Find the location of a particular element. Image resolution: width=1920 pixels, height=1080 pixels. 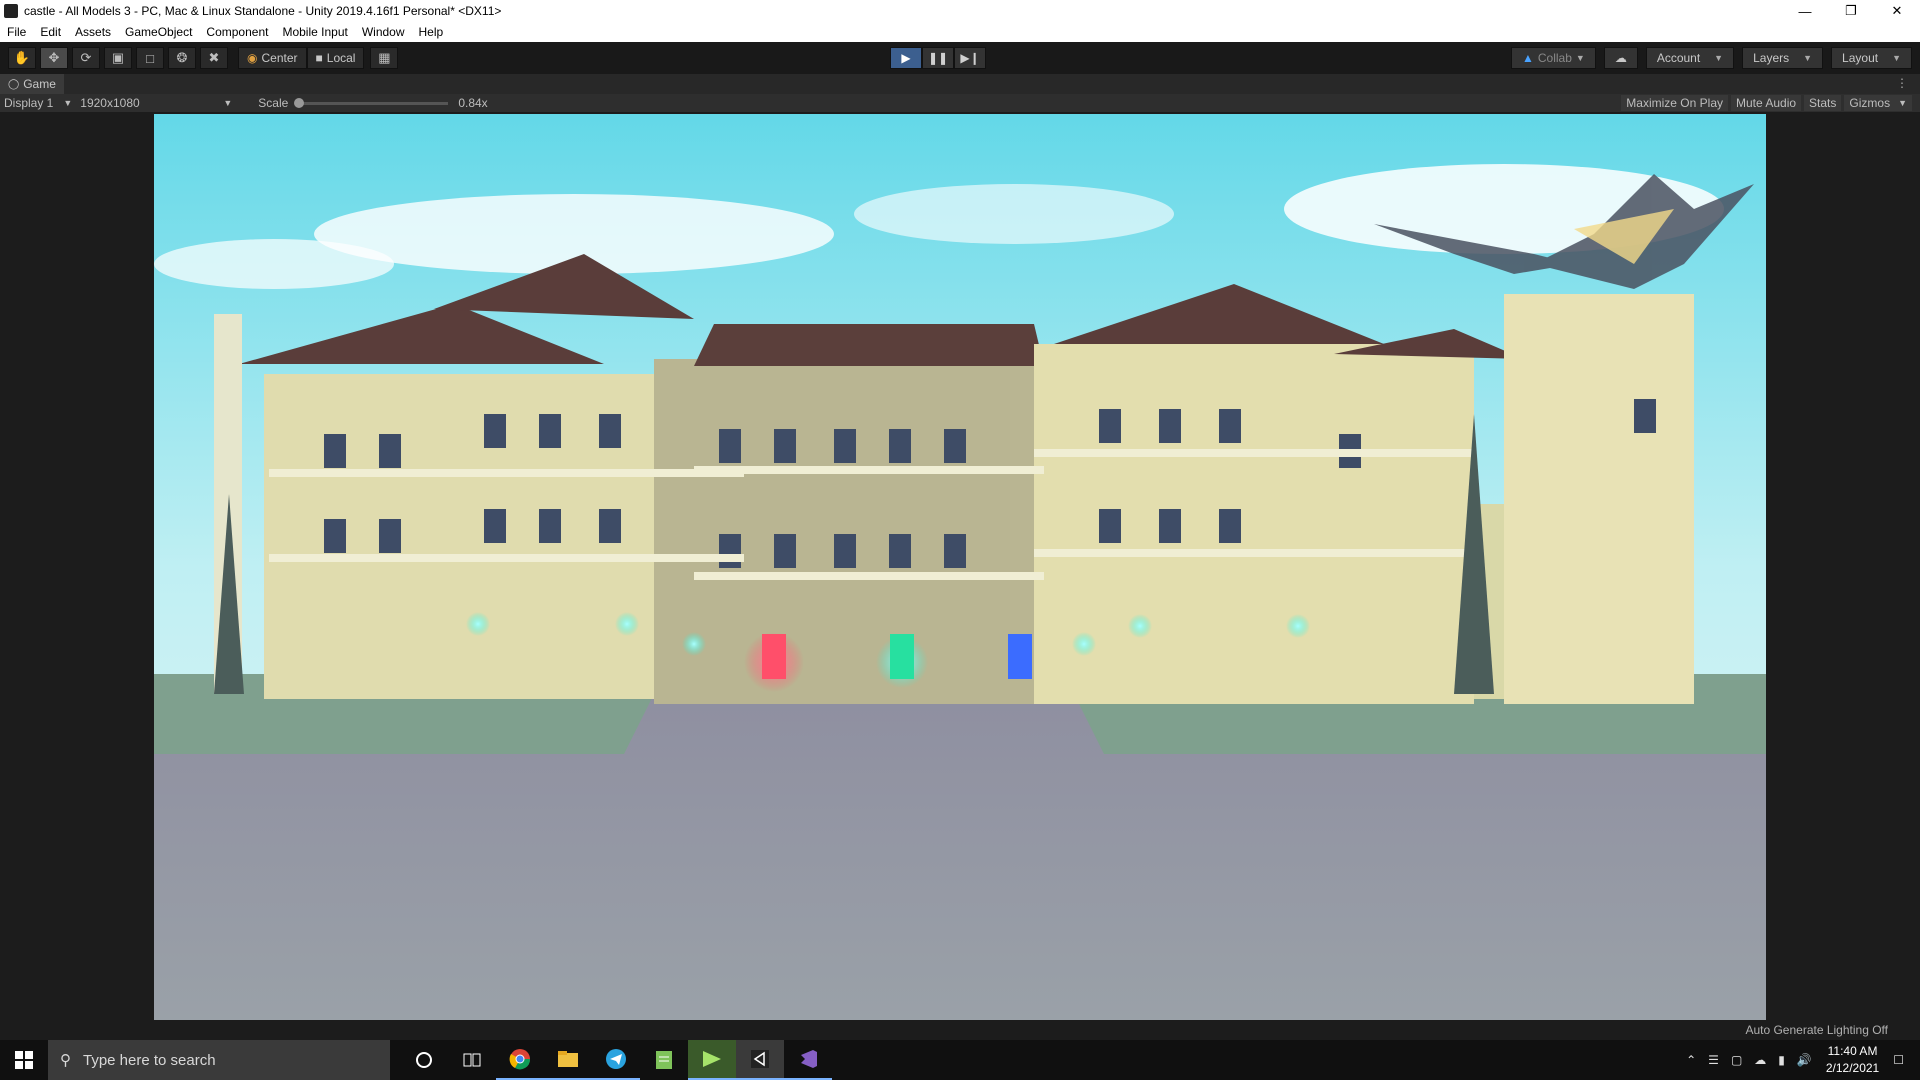

search-placeholder: Type here to search is located at coordinates (149, 1060).